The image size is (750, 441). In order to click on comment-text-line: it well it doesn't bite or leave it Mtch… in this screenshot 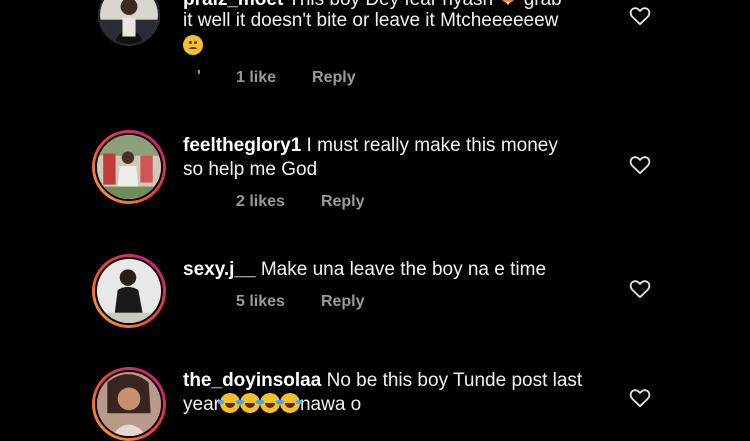, I will do `click(371, 20)`.